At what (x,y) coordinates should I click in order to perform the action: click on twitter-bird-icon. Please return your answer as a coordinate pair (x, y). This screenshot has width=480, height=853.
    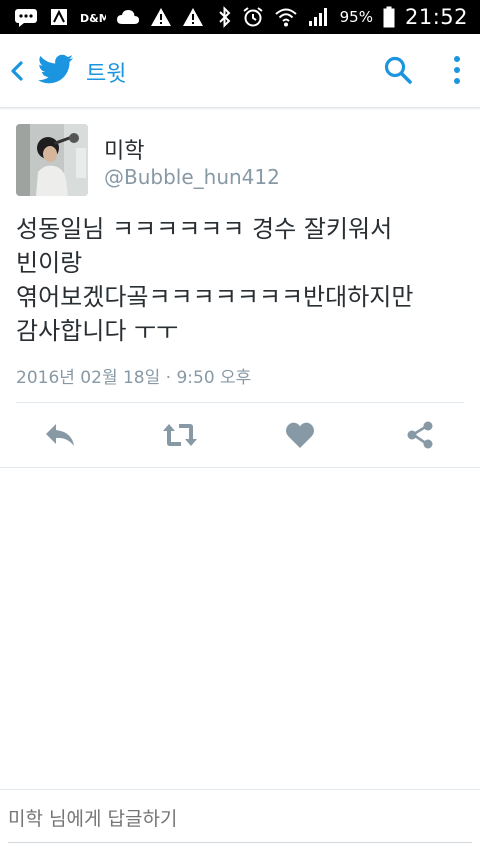
    Looking at the image, I should click on (56, 69).